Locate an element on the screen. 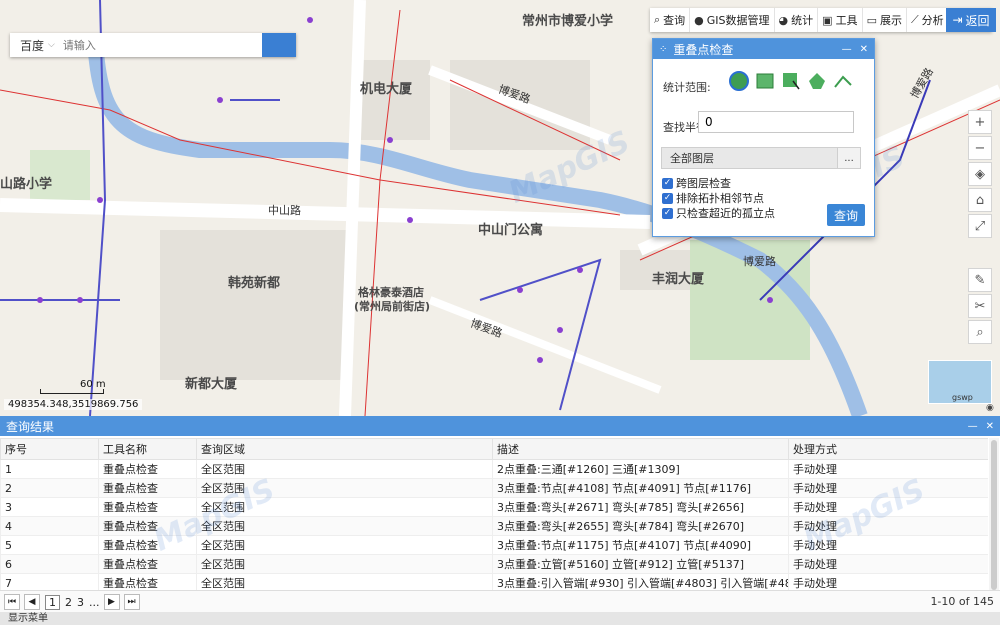 This screenshot has height=625, width=1000. search-button is located at coordinates (153, 45).